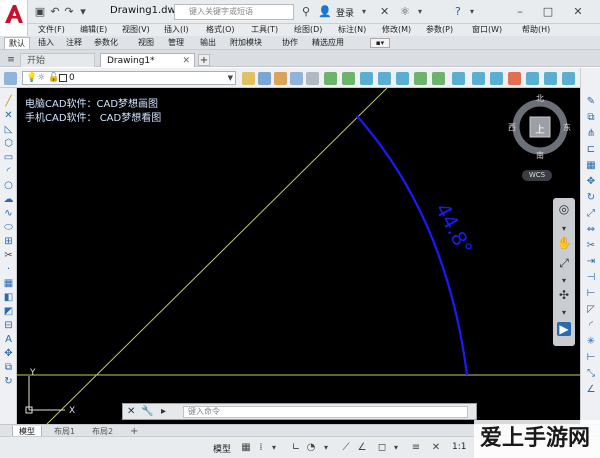 Image resolution: width=600 pixels, height=458 pixels. I want to click on close-icon: ✕, so click(578, 12).